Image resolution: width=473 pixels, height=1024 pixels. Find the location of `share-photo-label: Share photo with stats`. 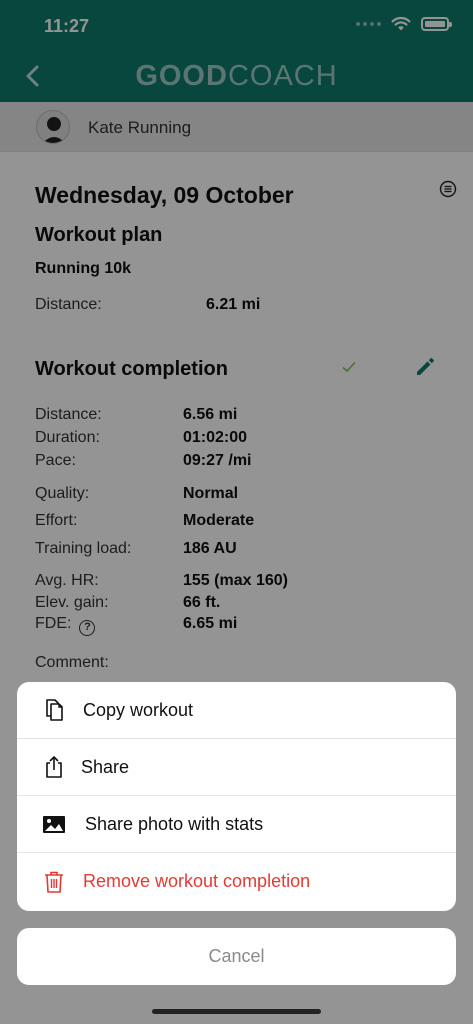

share-photo-label: Share photo with stats is located at coordinates (174, 823).